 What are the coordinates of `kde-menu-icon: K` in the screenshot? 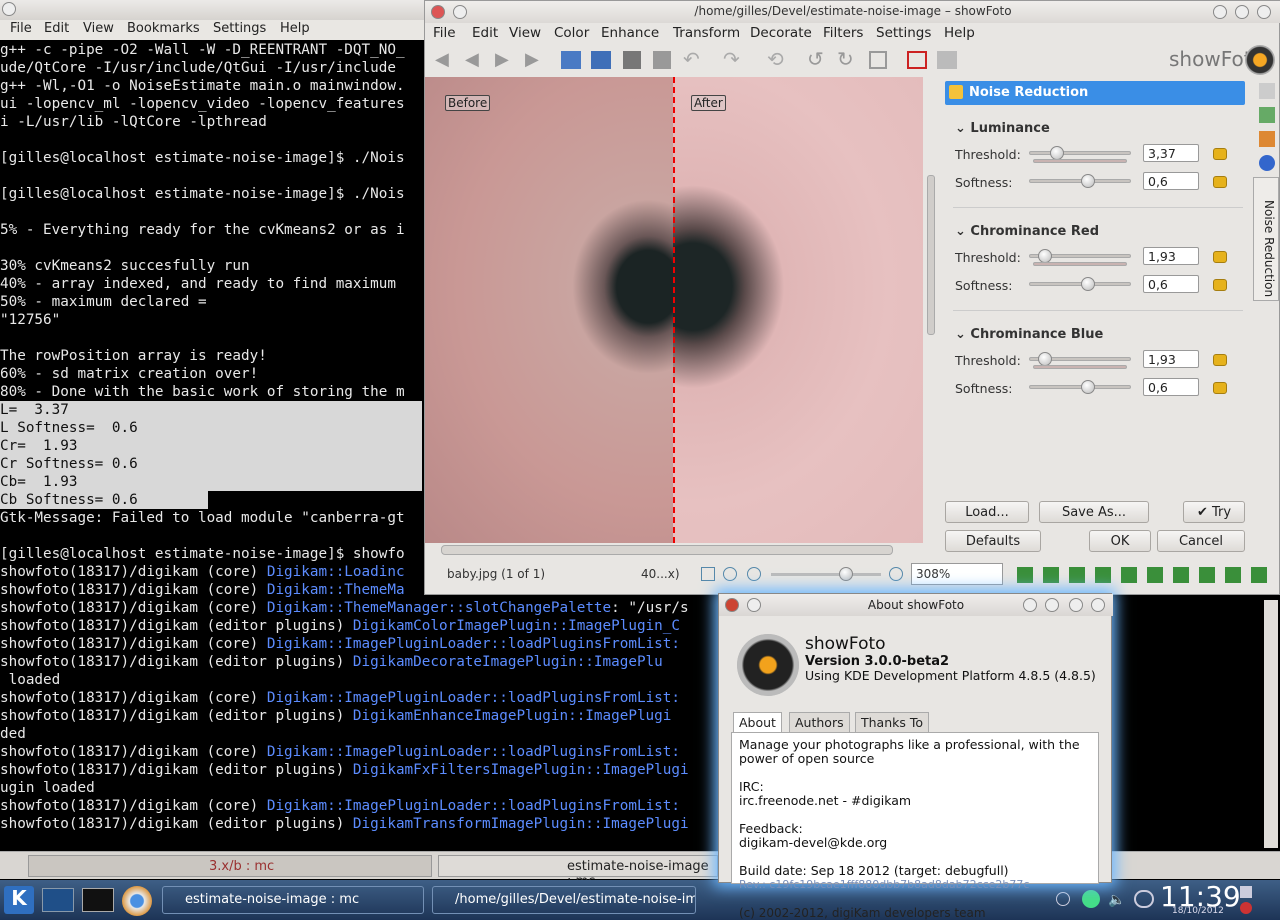 It's located at (19, 900).